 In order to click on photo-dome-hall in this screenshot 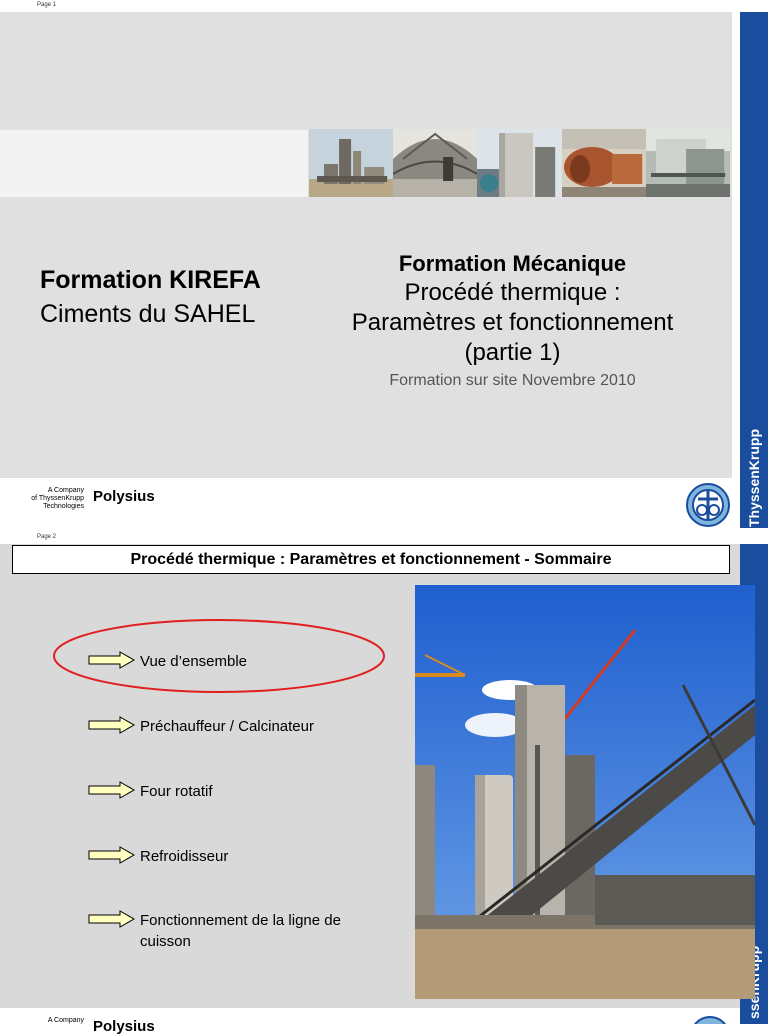, I will do `click(435, 163)`.